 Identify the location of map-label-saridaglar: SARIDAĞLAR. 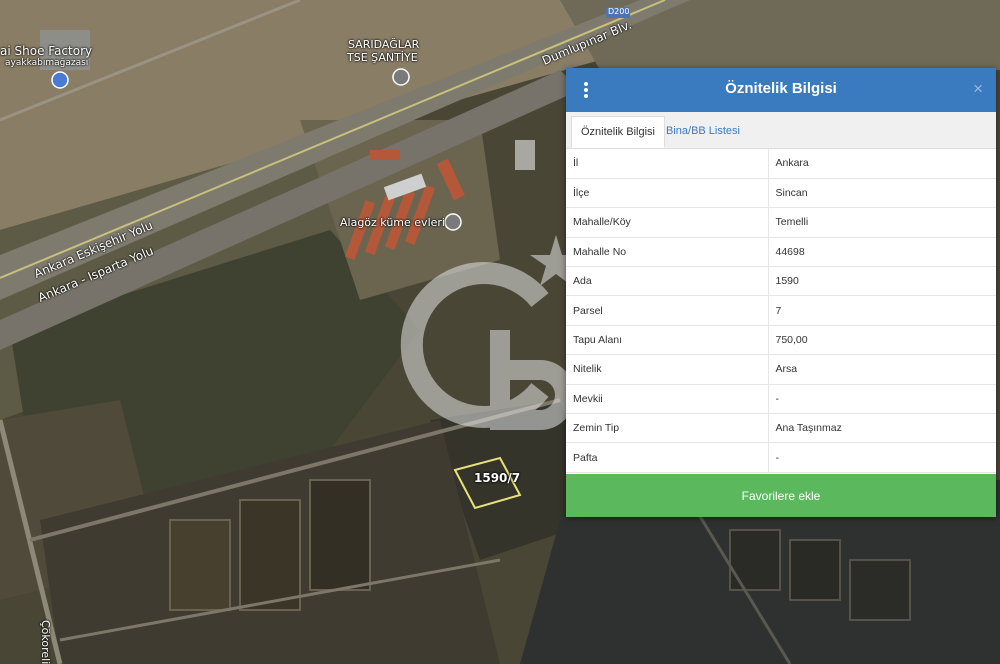
(384, 44).